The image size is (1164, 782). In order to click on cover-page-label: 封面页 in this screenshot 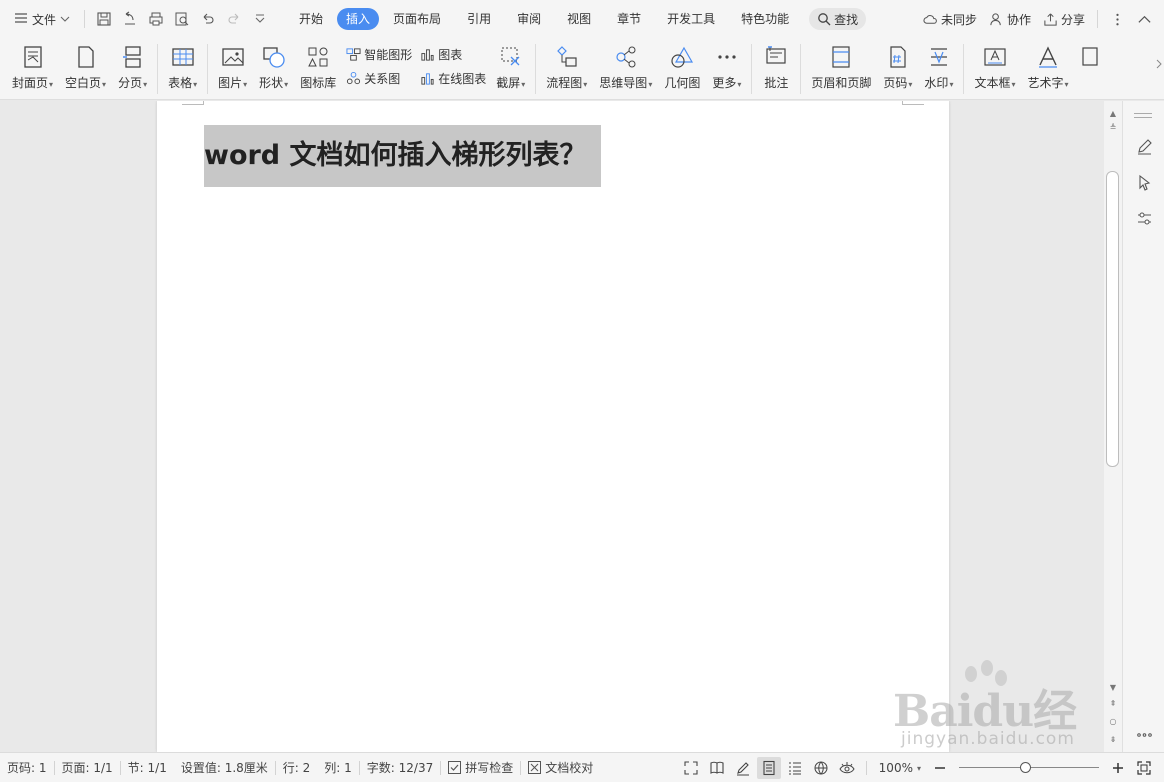, I will do `click(30, 83)`.